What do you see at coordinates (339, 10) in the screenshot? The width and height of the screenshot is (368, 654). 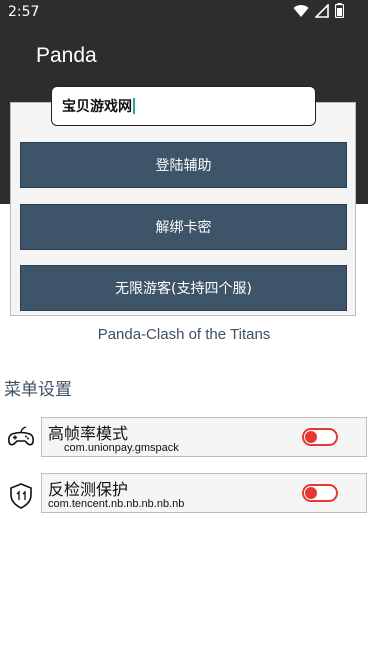 I see `battery-icon` at bounding box center [339, 10].